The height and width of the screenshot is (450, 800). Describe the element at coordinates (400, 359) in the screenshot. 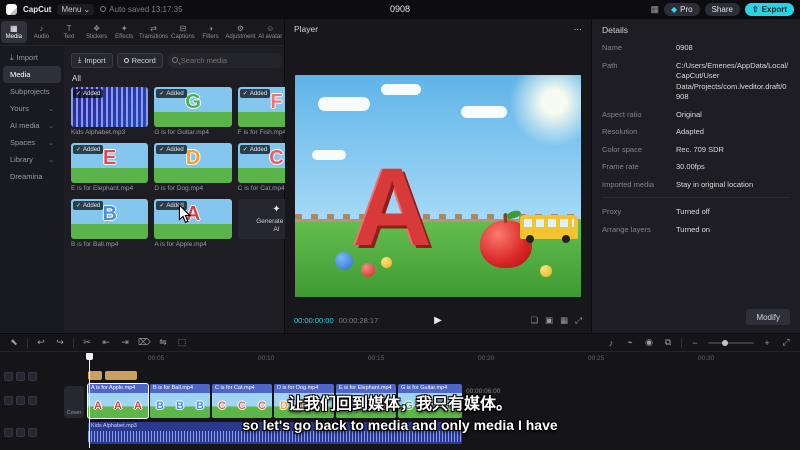

I see `timeline-ruler: 00:05 00:10 00:15 00:20 00:25 00:30` at that location.